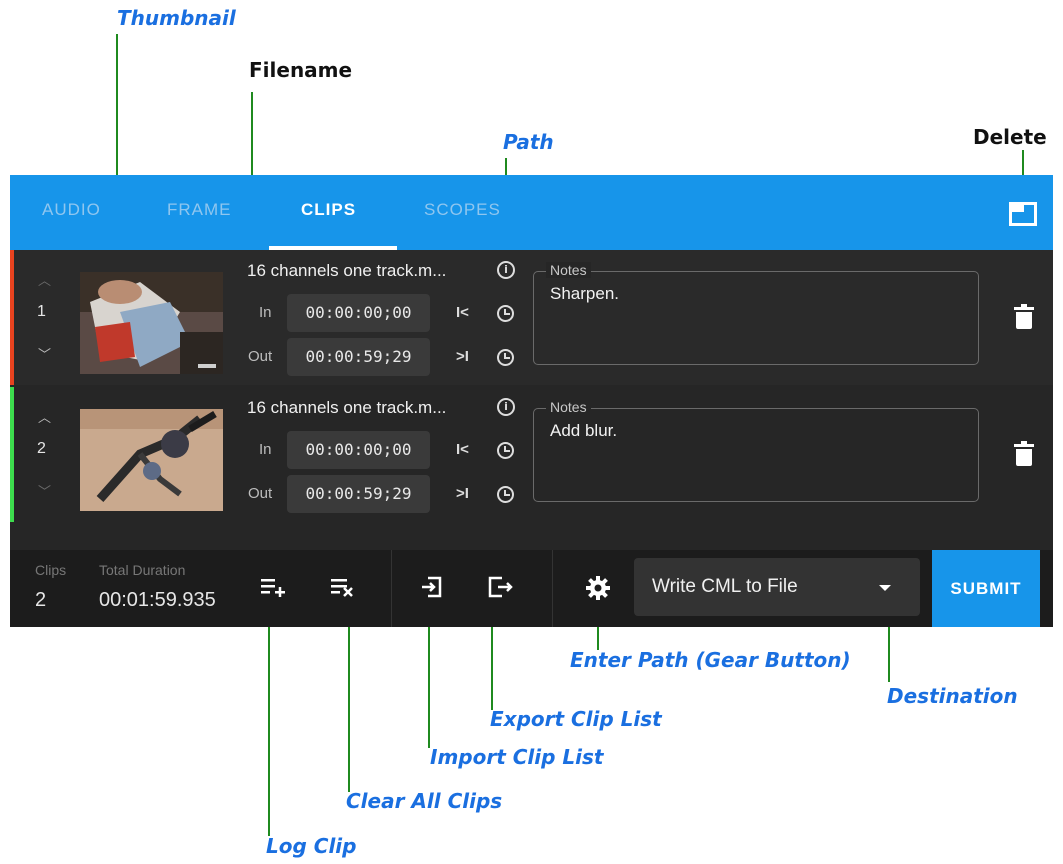  What do you see at coordinates (273, 589) in the screenshot?
I see `log-clip-icon` at bounding box center [273, 589].